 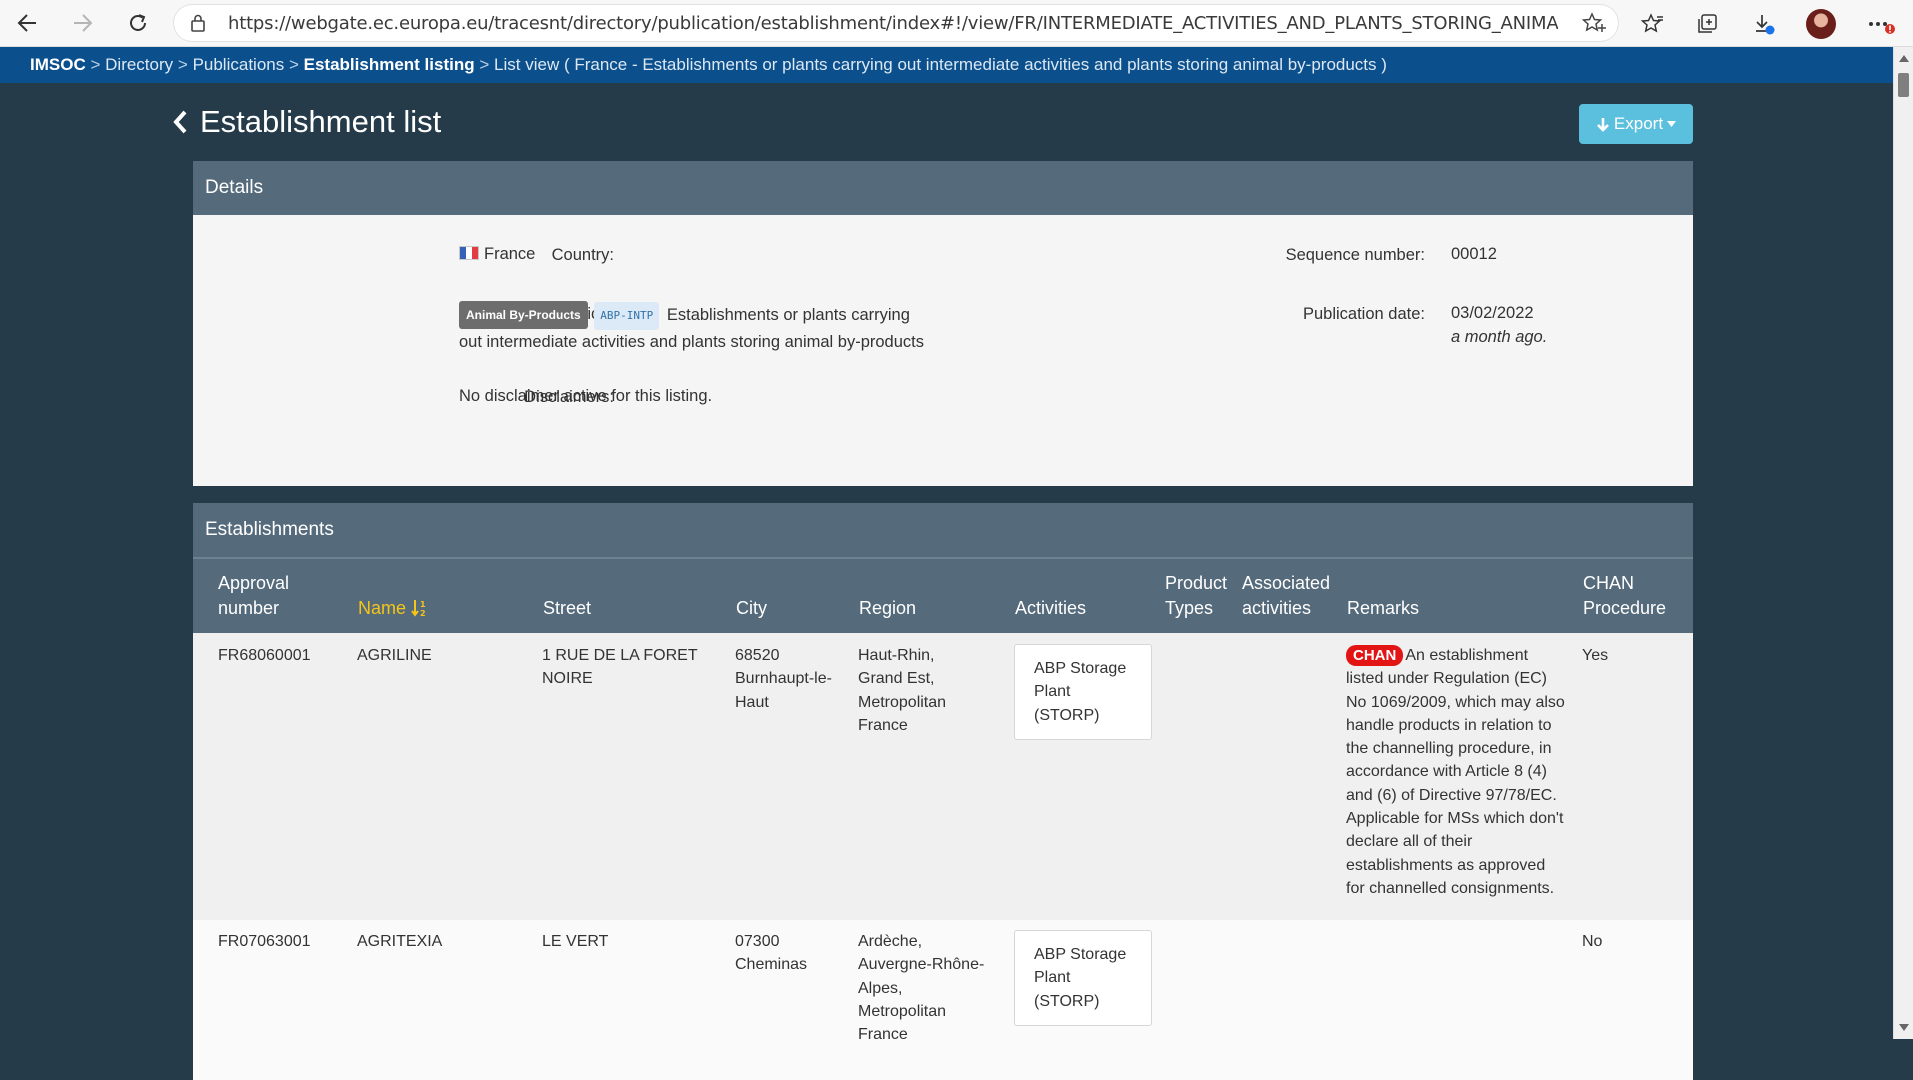 I want to click on more-options-icon, so click(x=1882, y=28).